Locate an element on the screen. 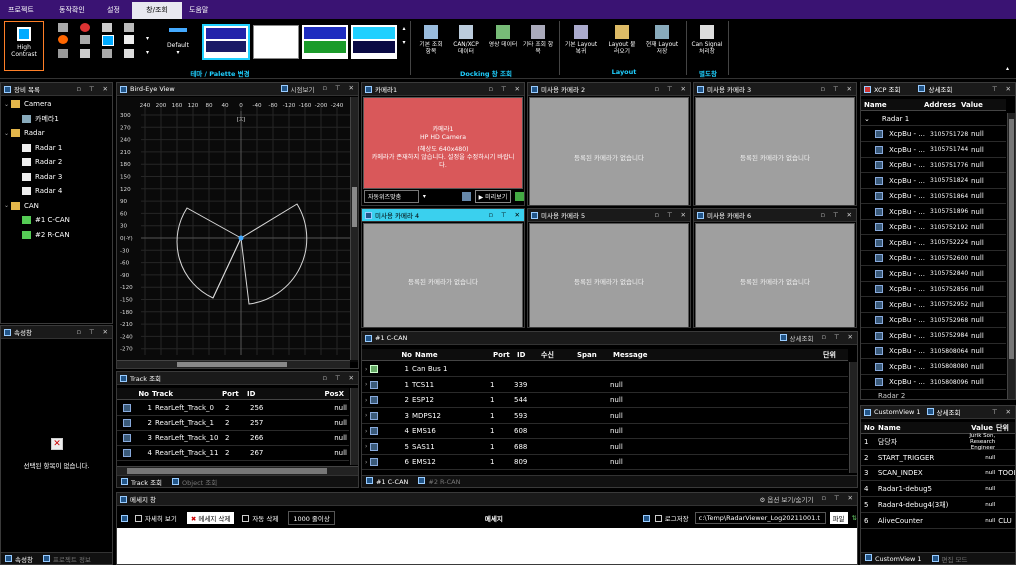 The width and height of the screenshot is (1016, 565). high-contrast-button: High Contrast is located at coordinates (24, 46).